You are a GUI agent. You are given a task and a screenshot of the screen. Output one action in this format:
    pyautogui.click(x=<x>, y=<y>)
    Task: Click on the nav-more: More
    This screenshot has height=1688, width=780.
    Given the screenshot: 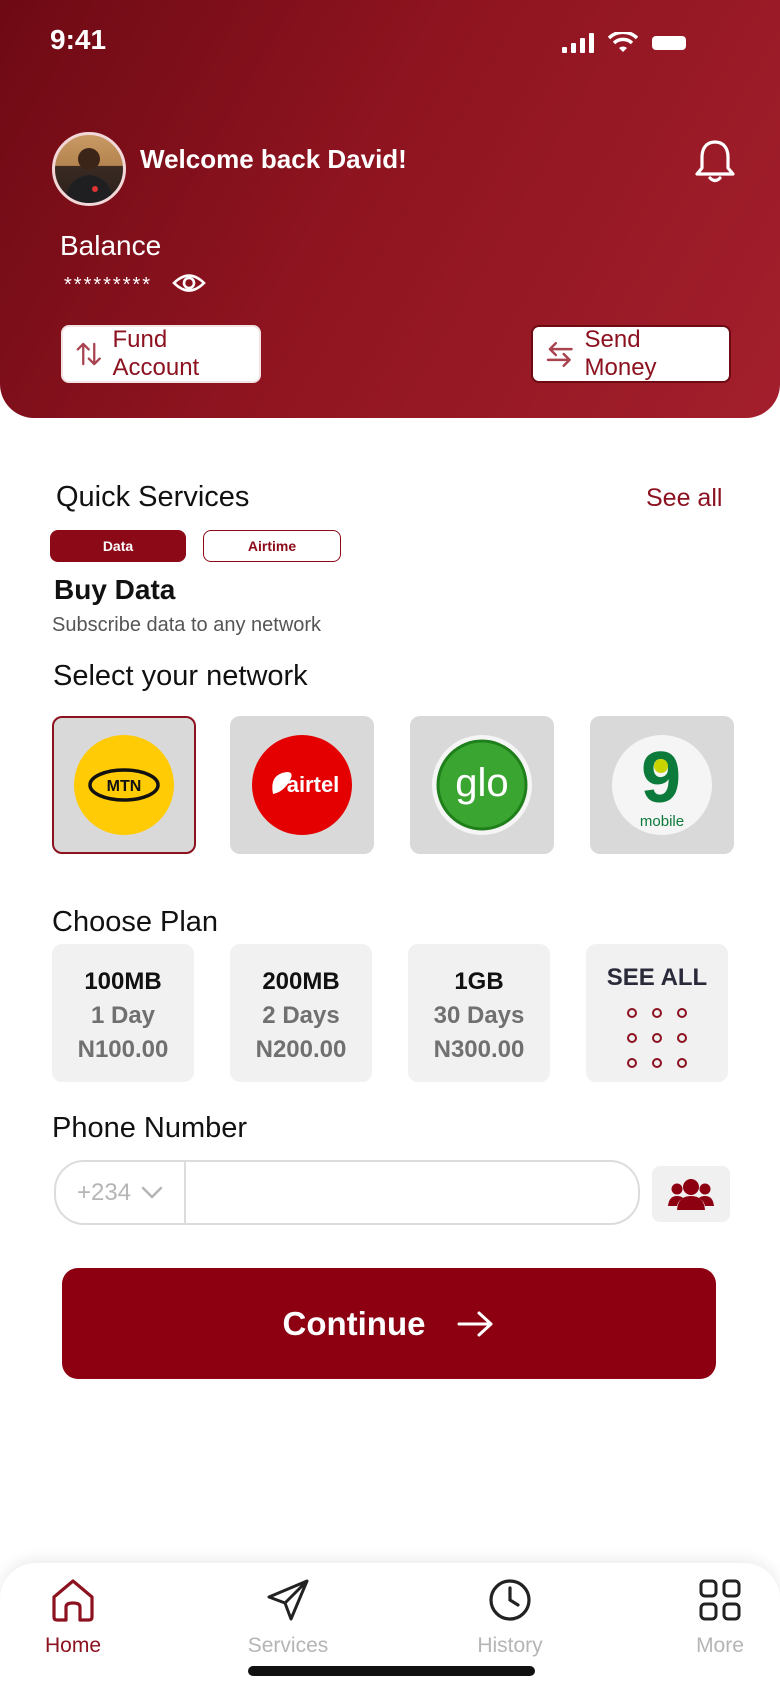 What is the action you would take?
    pyautogui.click(x=720, y=1617)
    